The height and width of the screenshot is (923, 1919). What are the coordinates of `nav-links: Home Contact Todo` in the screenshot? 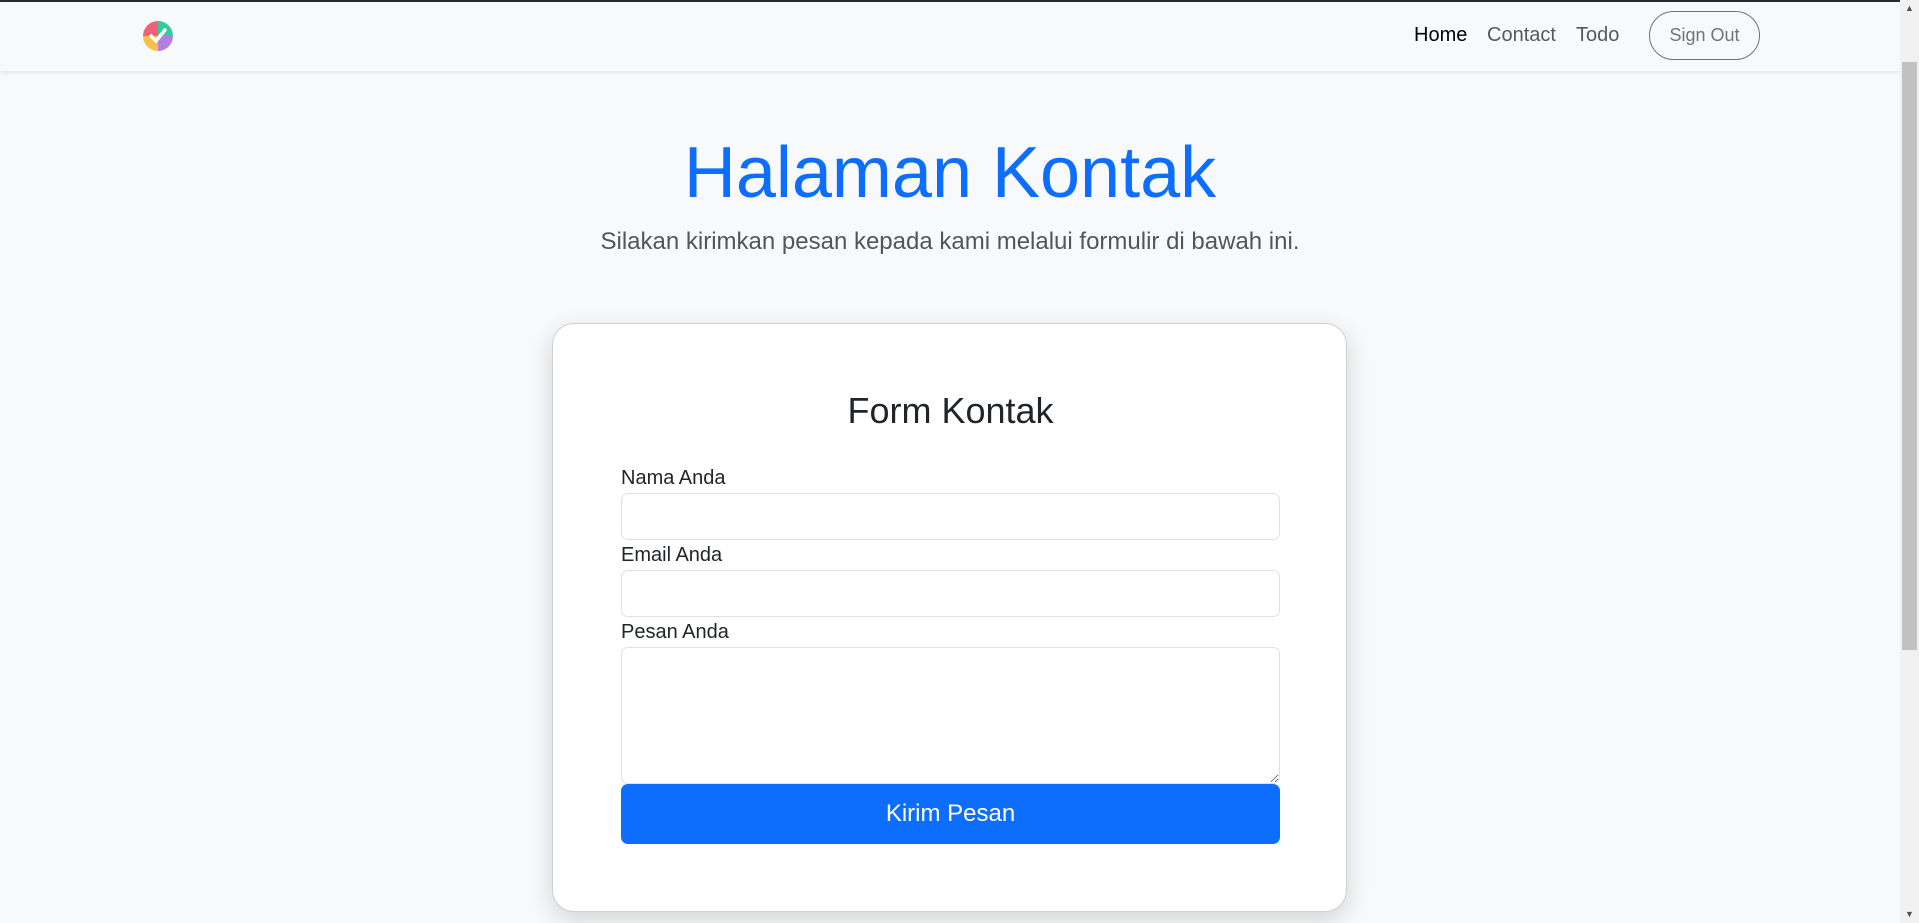 It's located at (950, 36).